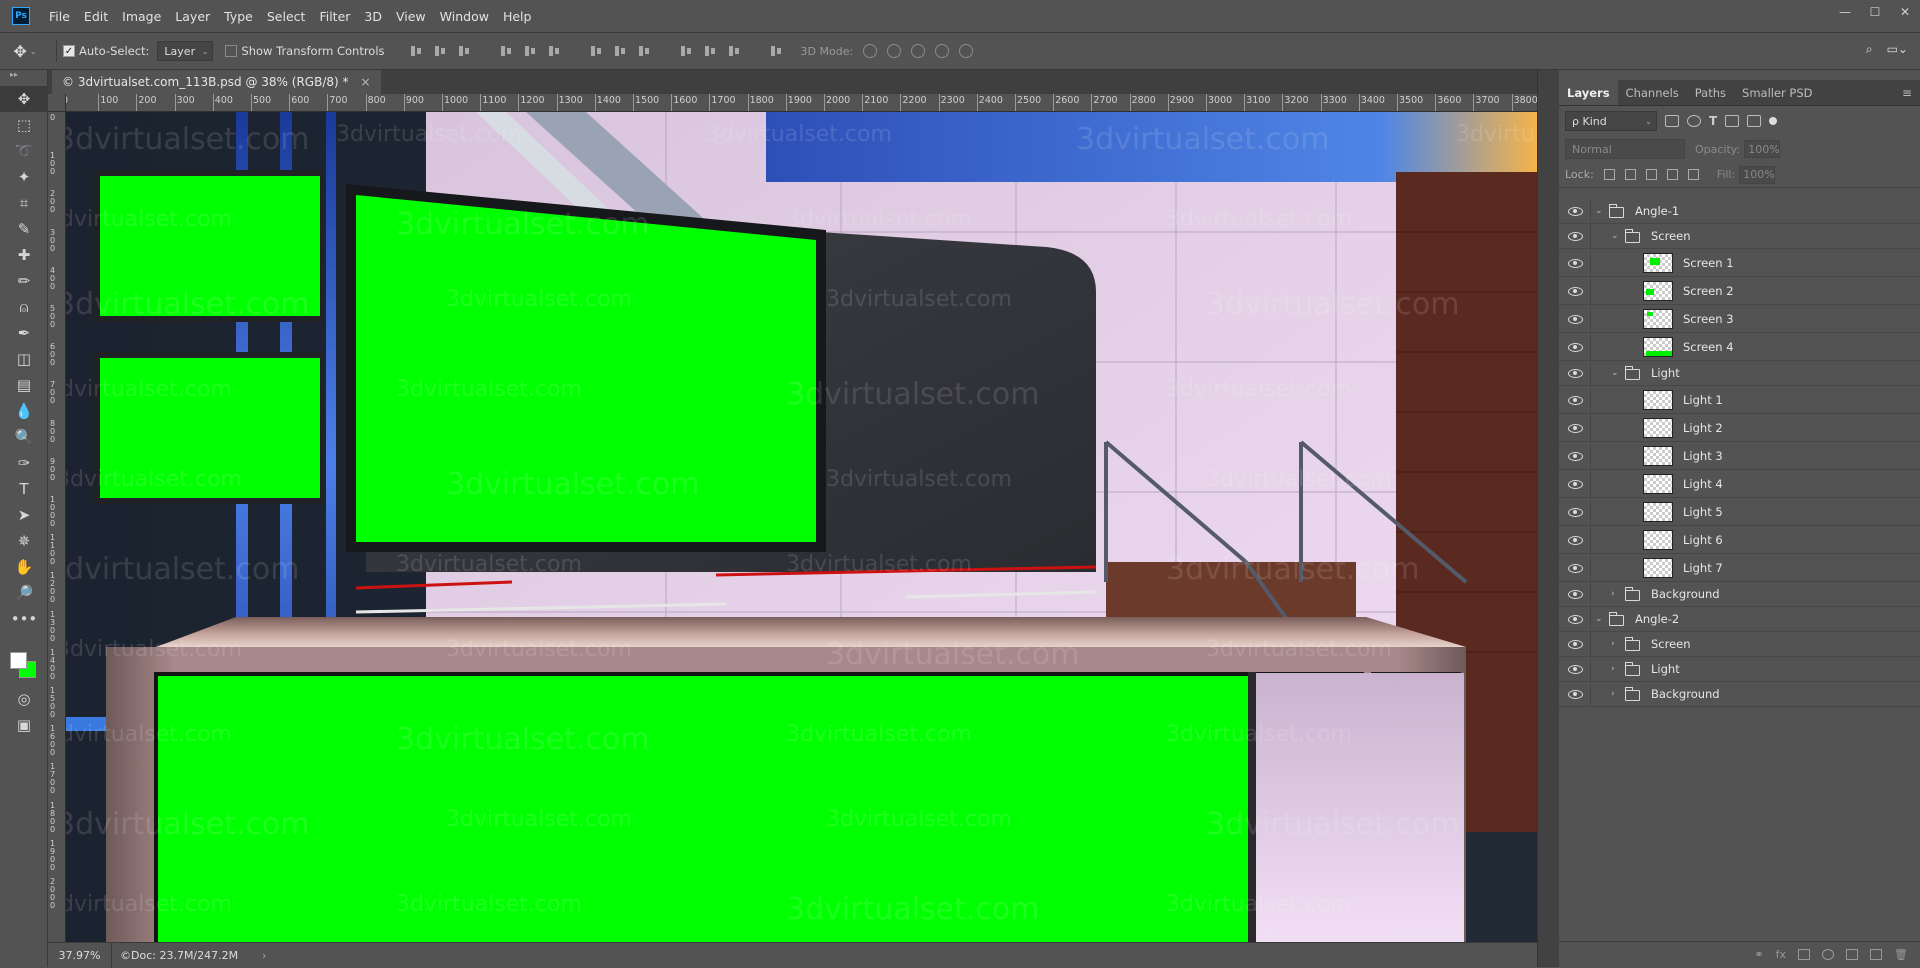  What do you see at coordinates (24, 463) in the screenshot?
I see `pen-tool-icon: ✑` at bounding box center [24, 463].